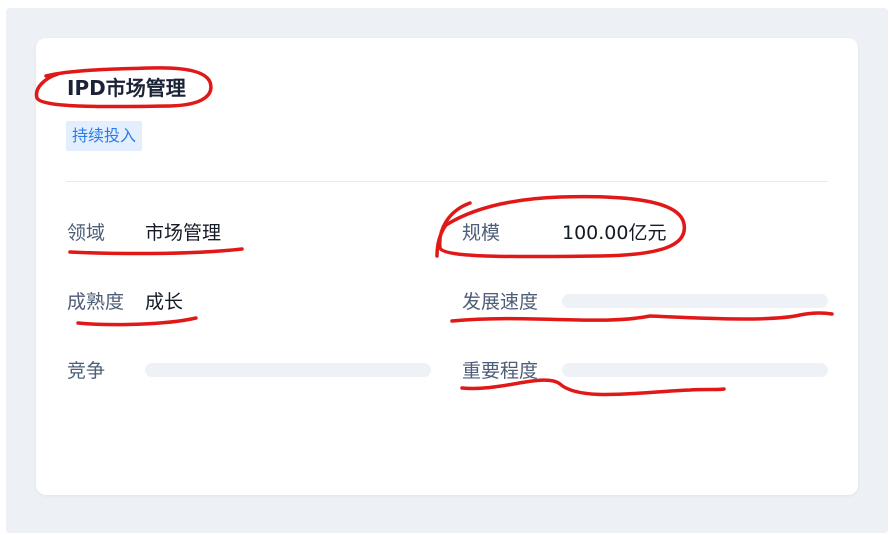 The height and width of the screenshot is (535, 889). What do you see at coordinates (164, 302) in the screenshot?
I see `maturity-value: 成长` at bounding box center [164, 302].